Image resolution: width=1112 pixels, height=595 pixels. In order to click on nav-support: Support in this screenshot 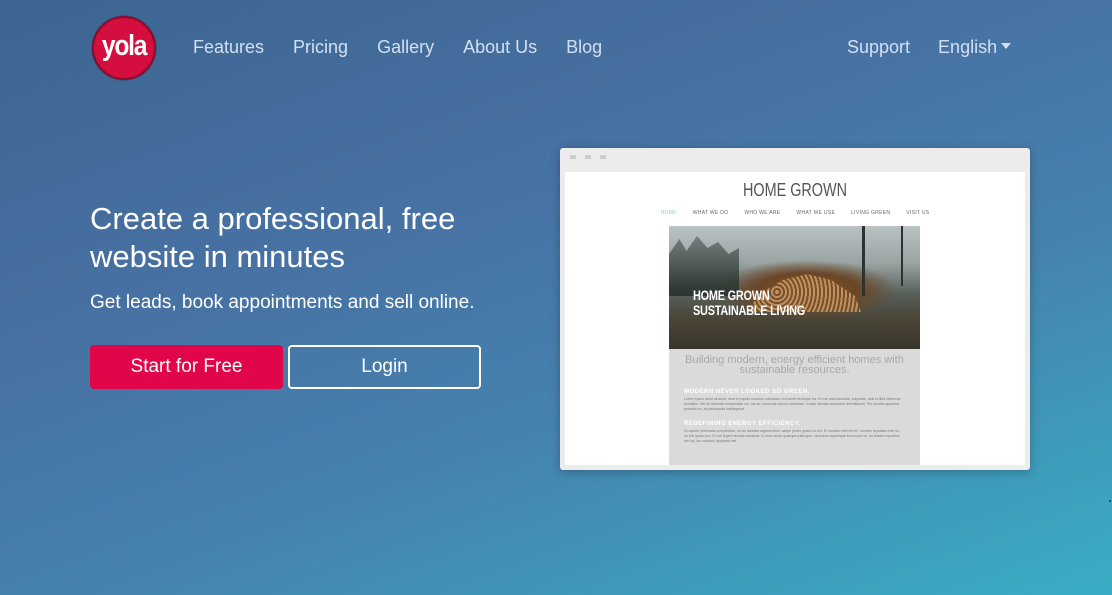, I will do `click(878, 47)`.